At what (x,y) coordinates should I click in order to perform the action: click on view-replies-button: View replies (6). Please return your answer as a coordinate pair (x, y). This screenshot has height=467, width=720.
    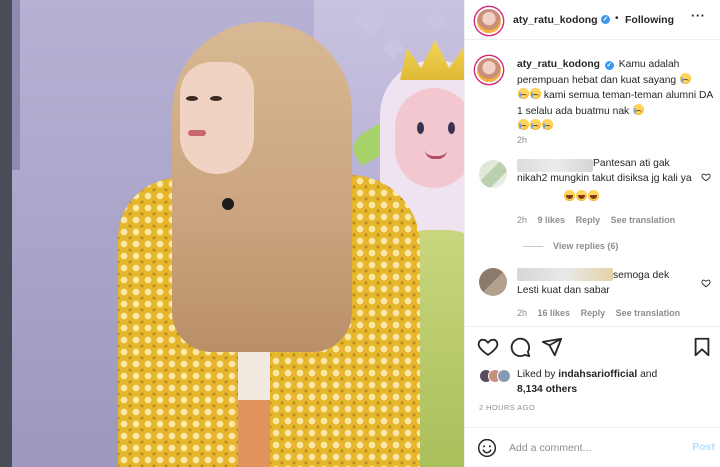
    Looking at the image, I should click on (570, 246).